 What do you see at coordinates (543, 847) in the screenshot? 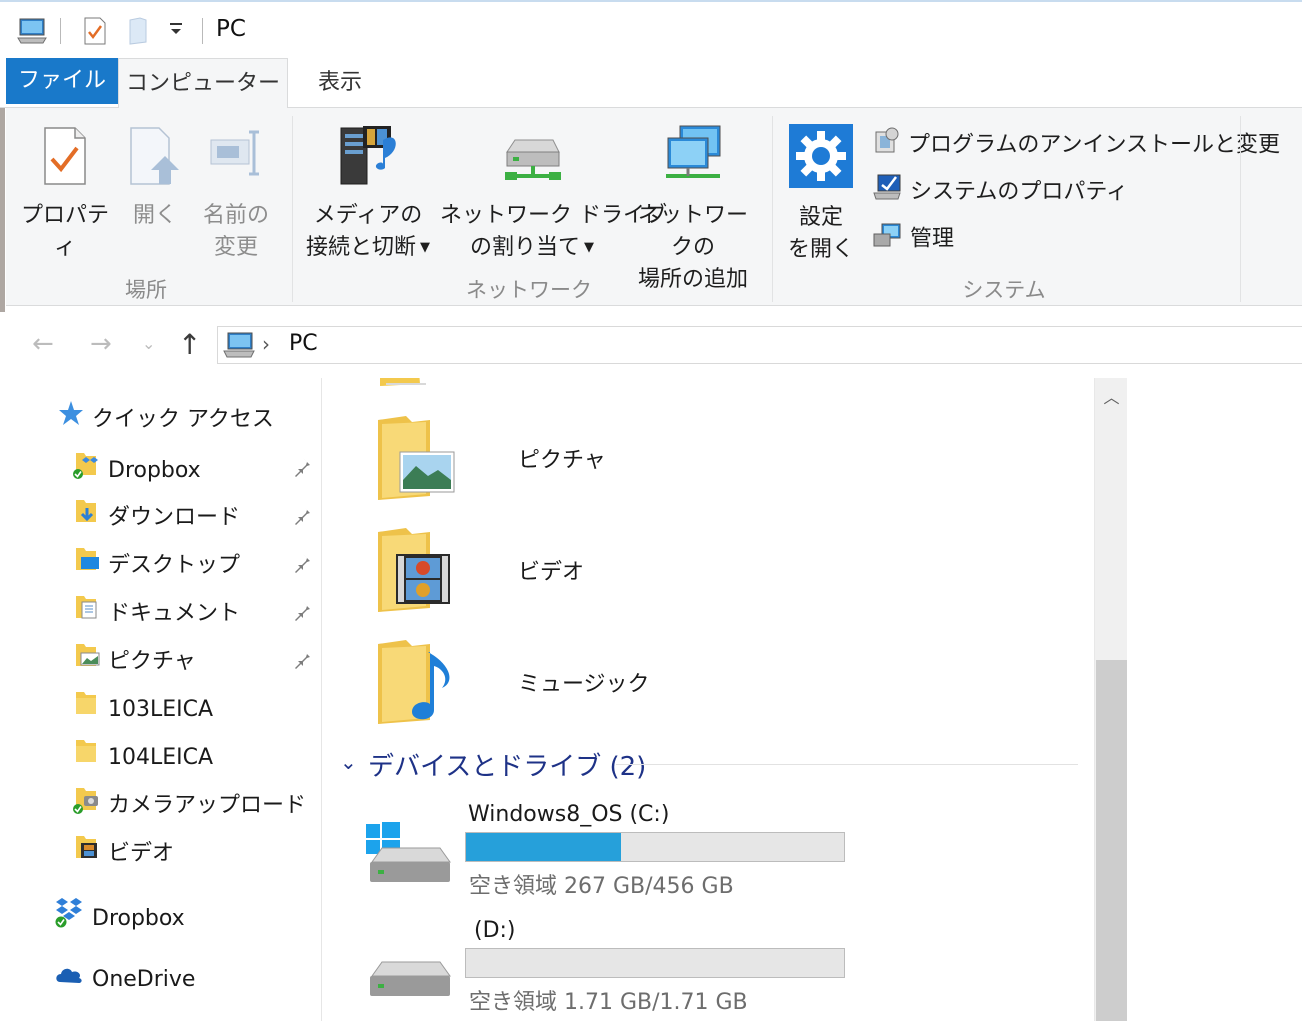
I see `drive-usage-fill` at bounding box center [543, 847].